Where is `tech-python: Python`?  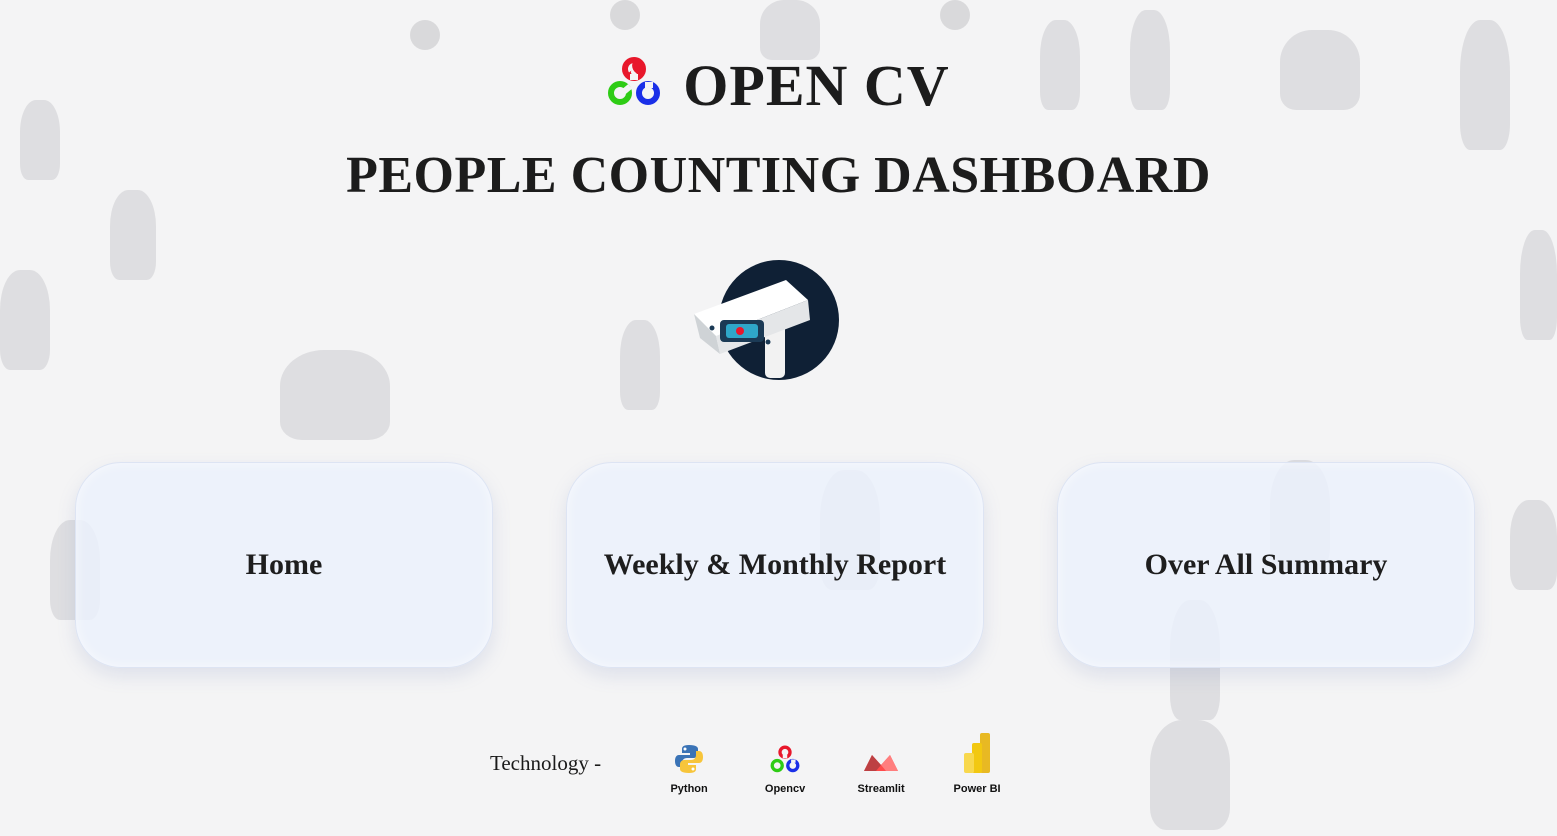
tech-python: Python is located at coordinates (689, 763).